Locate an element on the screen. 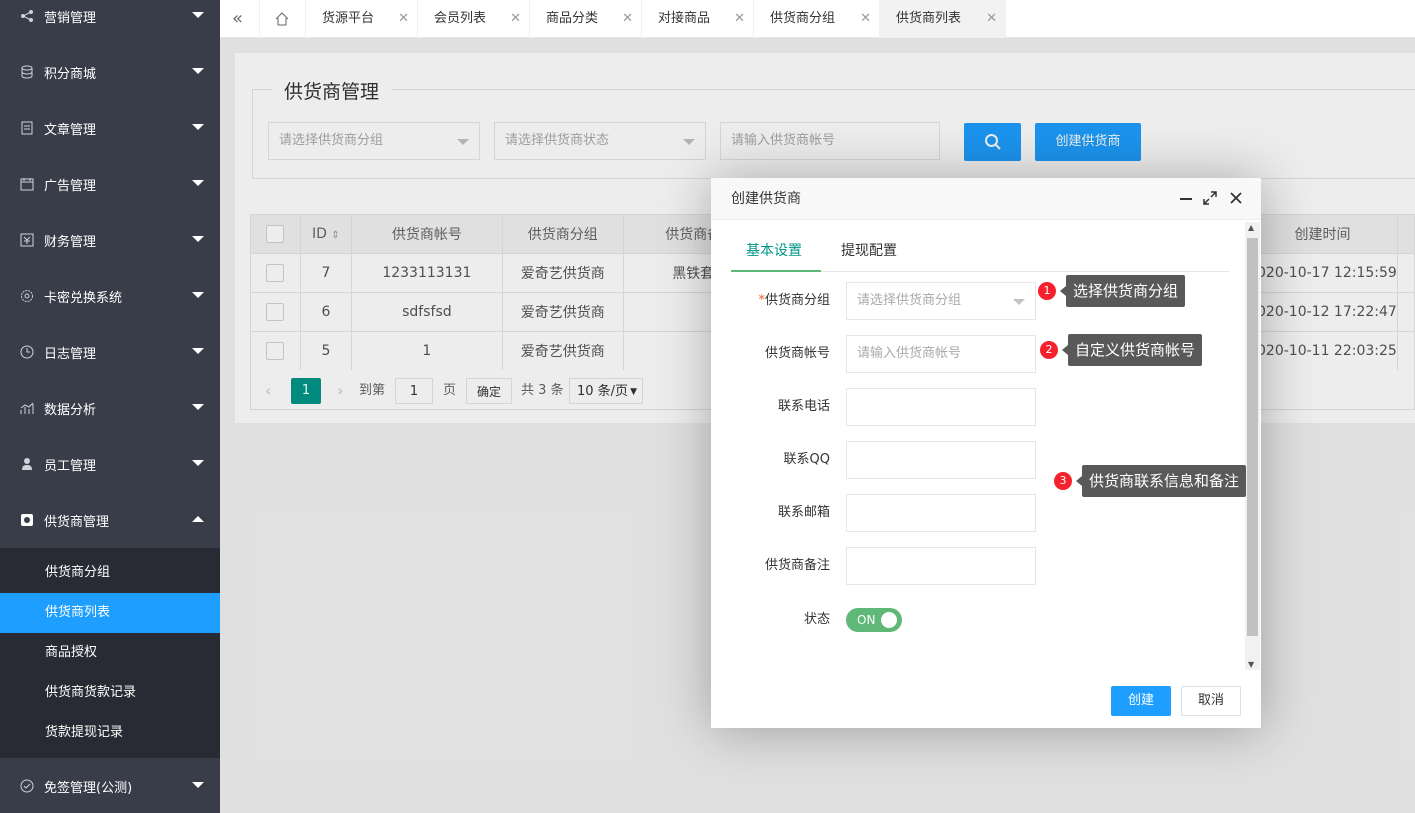 The image size is (1415, 813). menu-analytics: 数据分析 is located at coordinates (110, 408).